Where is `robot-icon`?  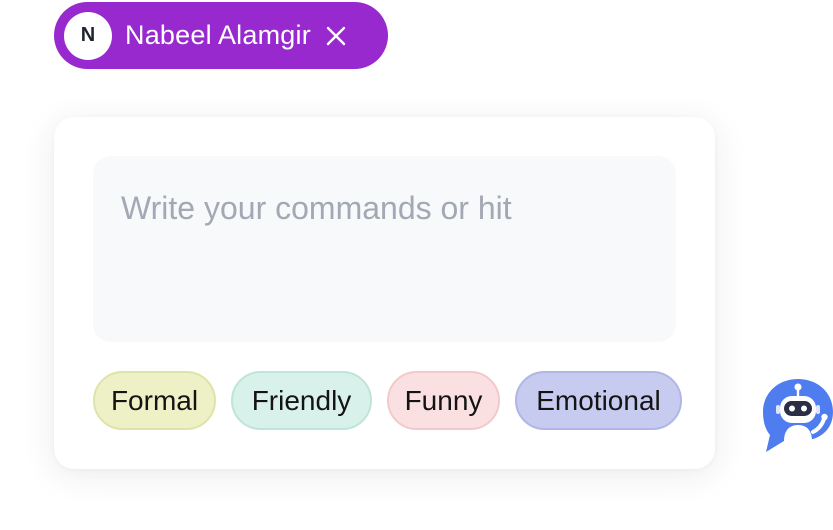
robot-icon is located at coordinates (798, 415).